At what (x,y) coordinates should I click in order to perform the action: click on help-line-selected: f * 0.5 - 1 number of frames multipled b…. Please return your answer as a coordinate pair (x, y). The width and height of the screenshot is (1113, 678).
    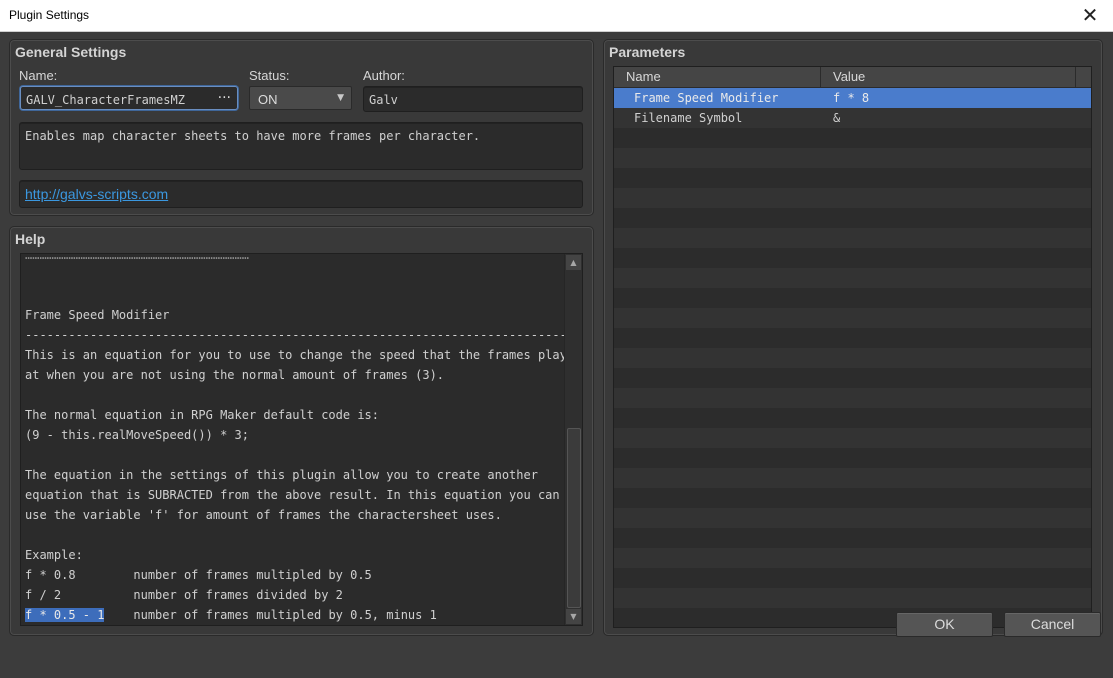
    Looking at the image, I should click on (231, 615).